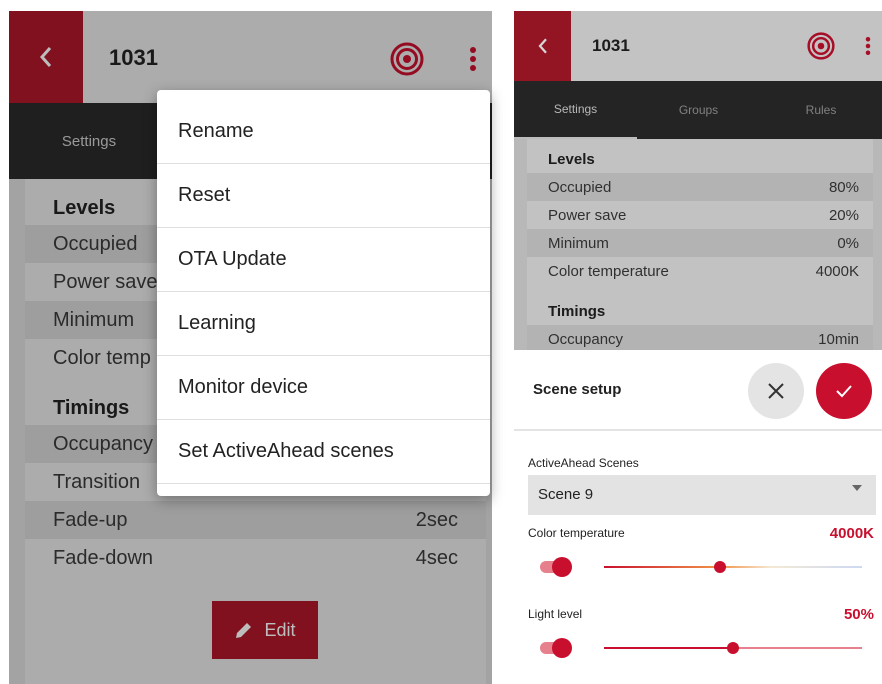 Image resolution: width=882 pixels, height=684 pixels. I want to click on close-icon, so click(776, 391).